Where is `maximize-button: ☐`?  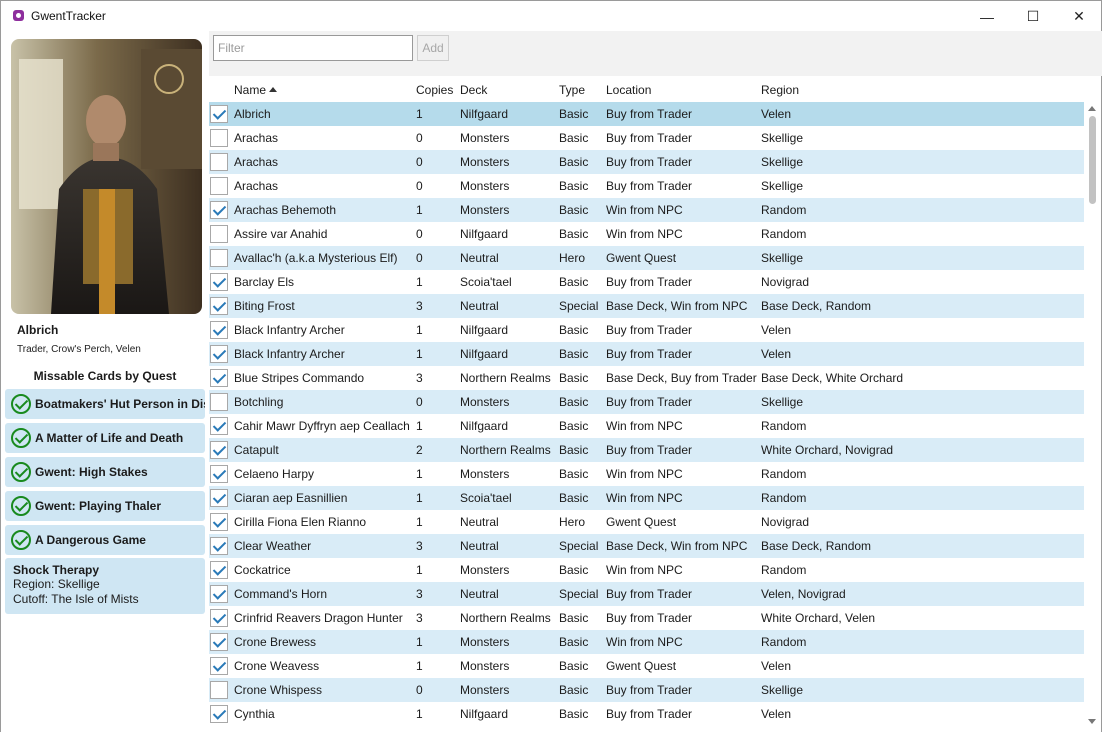
maximize-button: ☐ is located at coordinates (1033, 16).